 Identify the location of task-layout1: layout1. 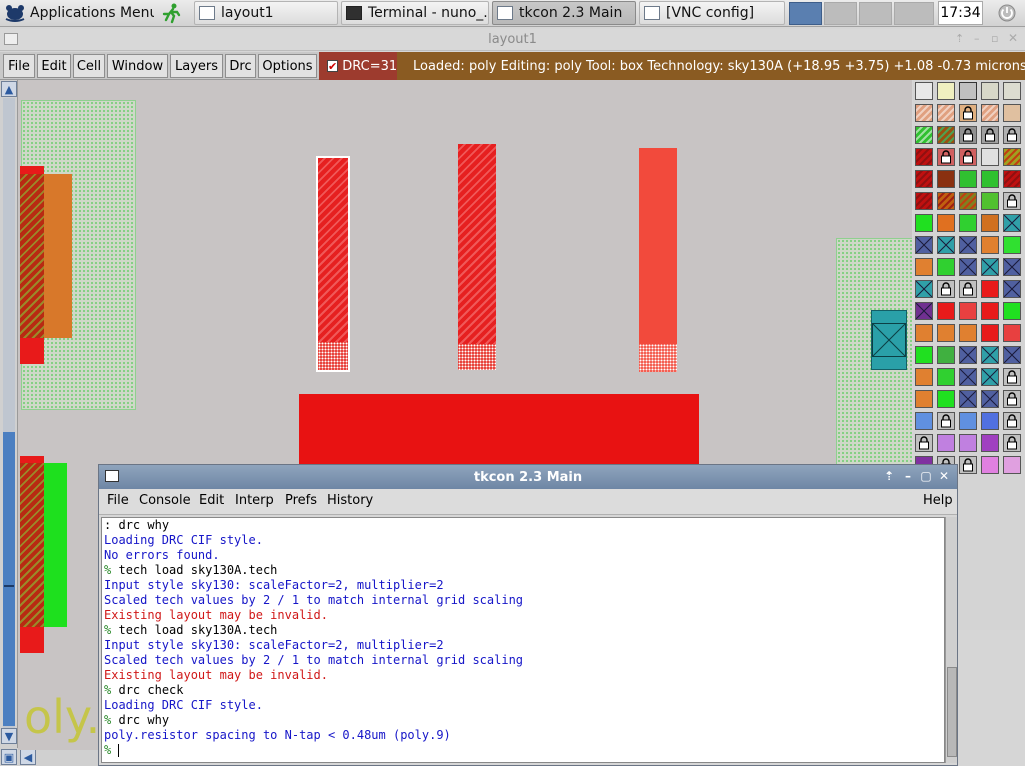
(266, 13).